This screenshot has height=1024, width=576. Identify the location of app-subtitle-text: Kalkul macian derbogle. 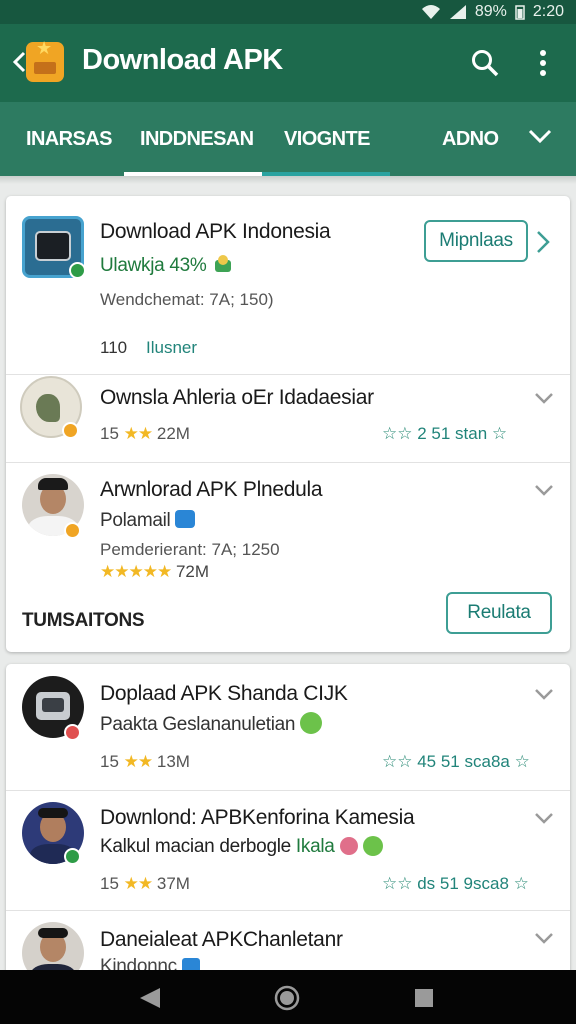
(195, 846).